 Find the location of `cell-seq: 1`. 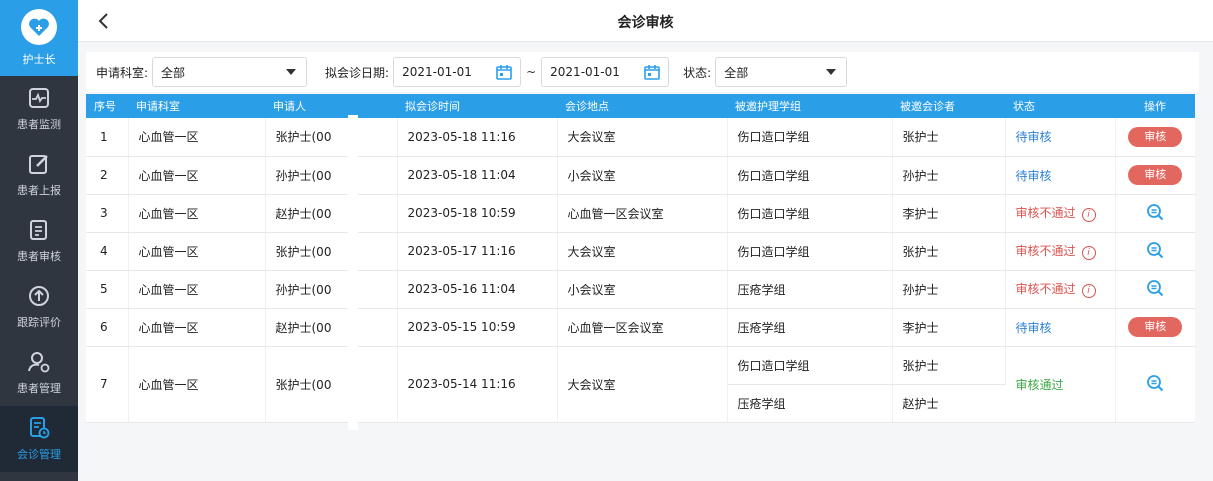

cell-seq: 1 is located at coordinates (107, 137).